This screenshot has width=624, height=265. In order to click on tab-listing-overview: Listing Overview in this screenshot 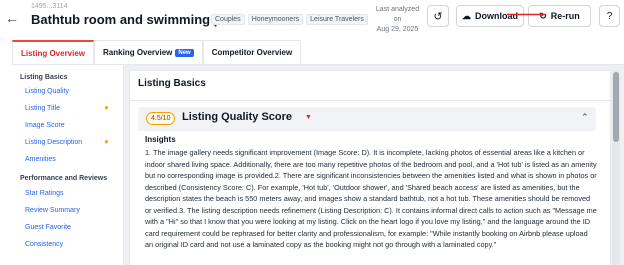, I will do `click(53, 52)`.